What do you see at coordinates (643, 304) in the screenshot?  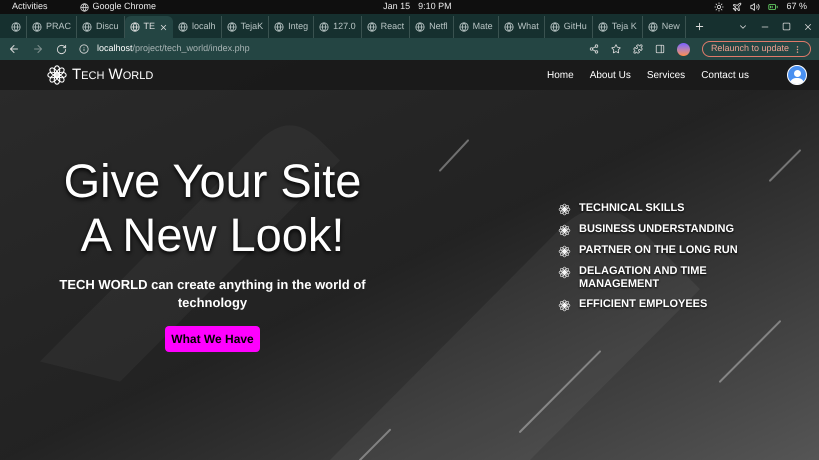 I see `feature-item: EFFICIENT EMPLOYEES` at bounding box center [643, 304].